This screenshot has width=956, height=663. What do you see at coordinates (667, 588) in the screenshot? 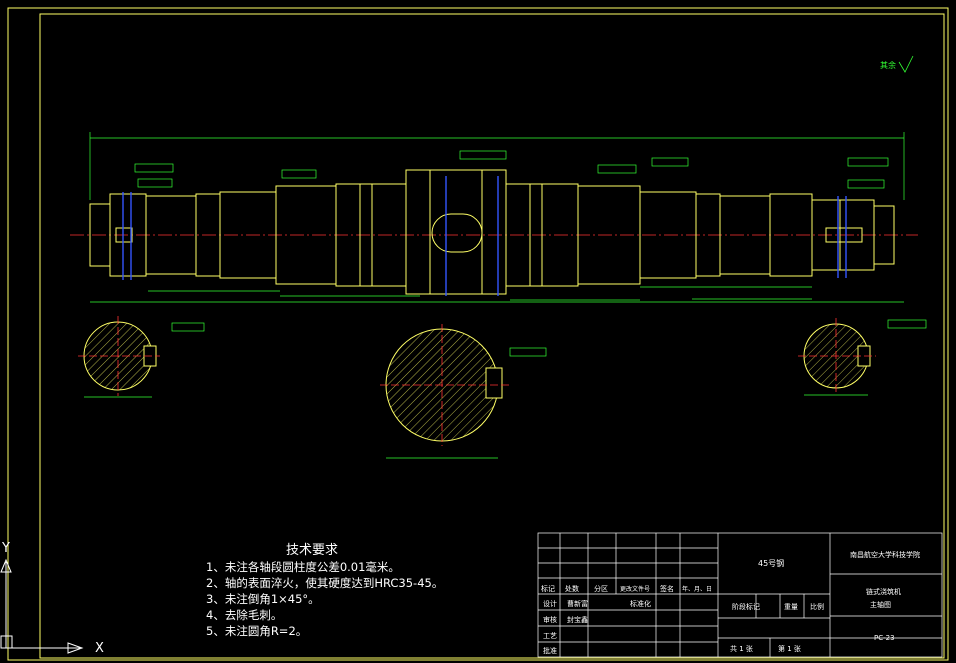
I see `tb-header-sign: 签名` at bounding box center [667, 588].